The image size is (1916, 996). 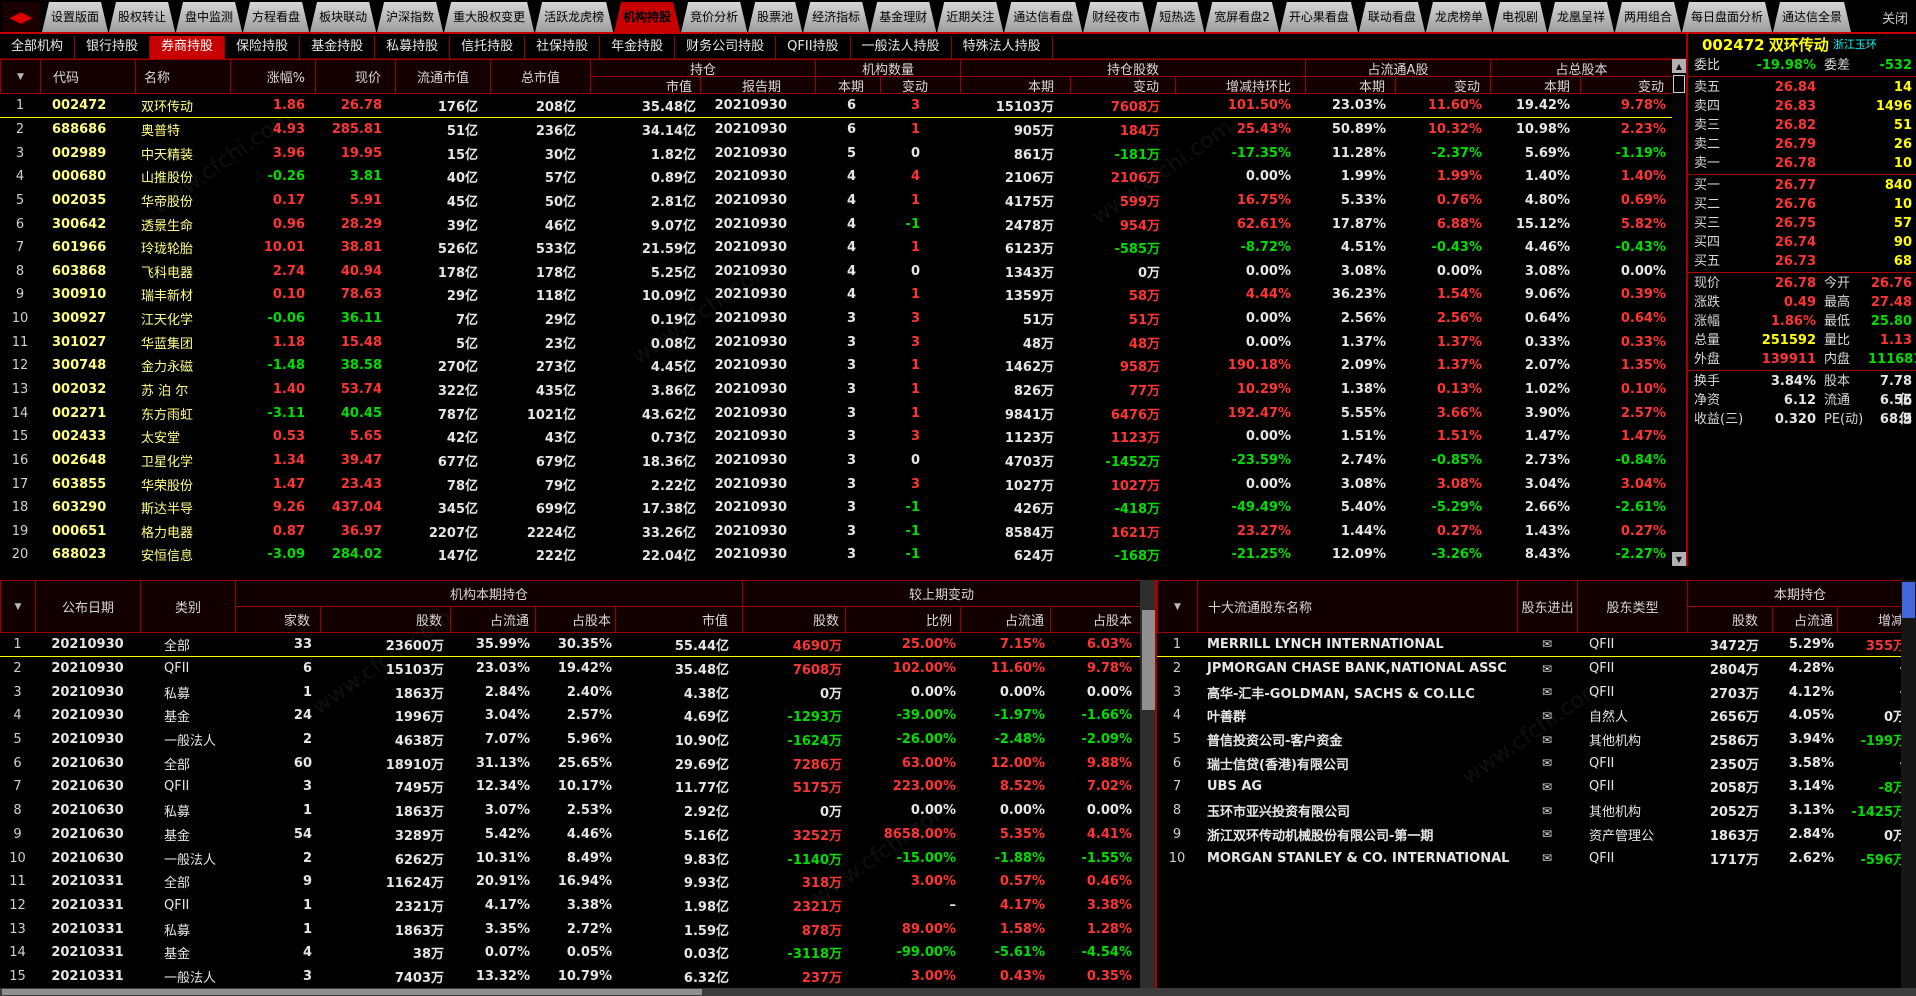 What do you see at coordinates (1459, 17) in the screenshot?
I see `menu-tab-20: 龙虎榜单` at bounding box center [1459, 17].